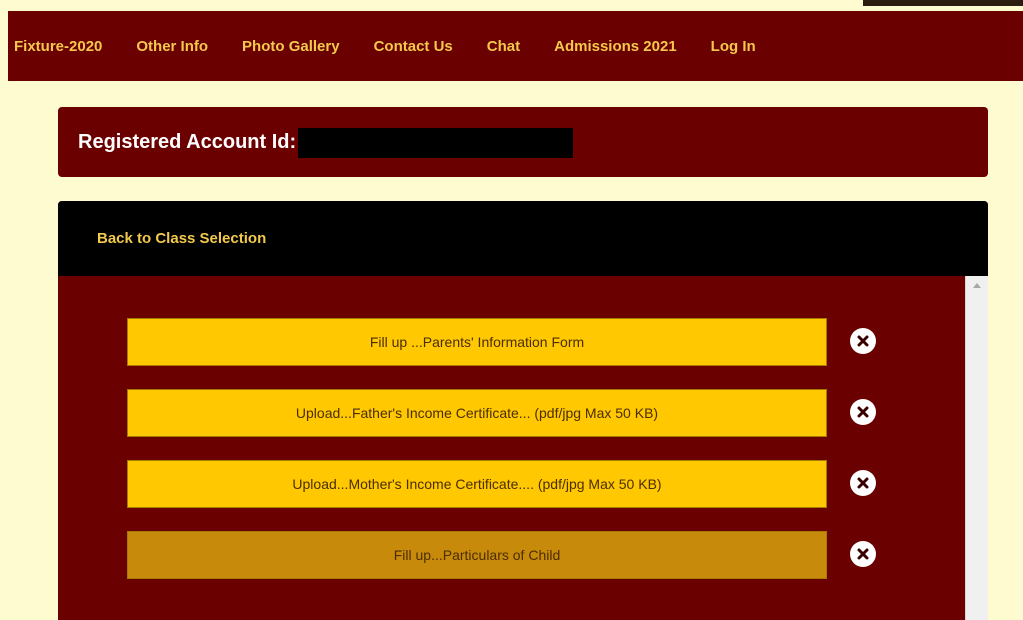 This screenshot has height=620, width=1023. What do you see at coordinates (436, 143) in the screenshot?
I see `account-id-redacted` at bounding box center [436, 143].